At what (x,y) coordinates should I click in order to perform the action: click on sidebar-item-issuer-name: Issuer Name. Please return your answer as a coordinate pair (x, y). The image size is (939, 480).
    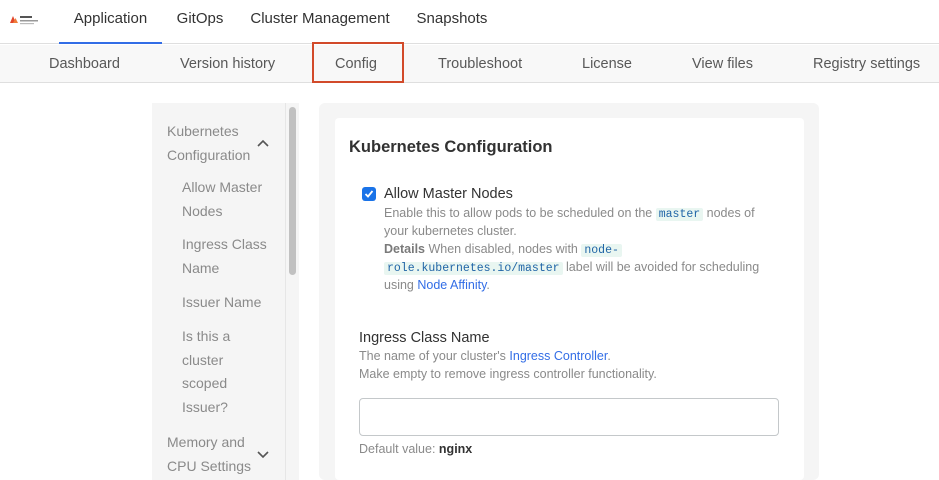
    Looking at the image, I should click on (229, 303).